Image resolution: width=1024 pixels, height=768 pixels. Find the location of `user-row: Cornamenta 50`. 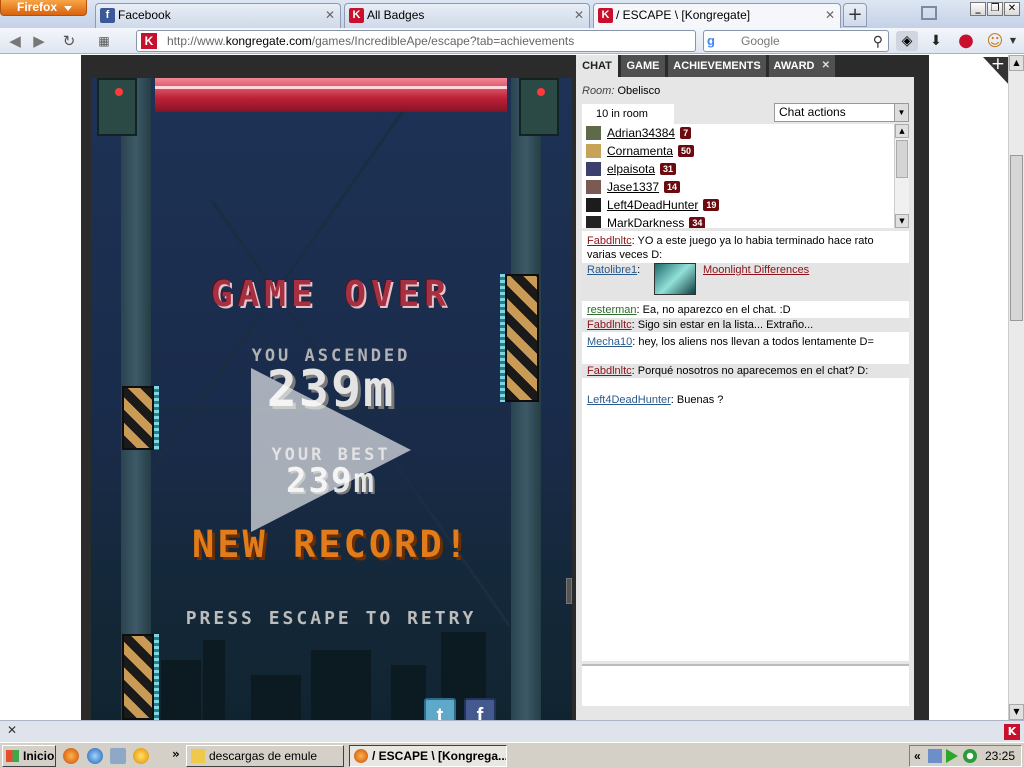

user-row: Cornamenta 50 is located at coordinates (737, 151).